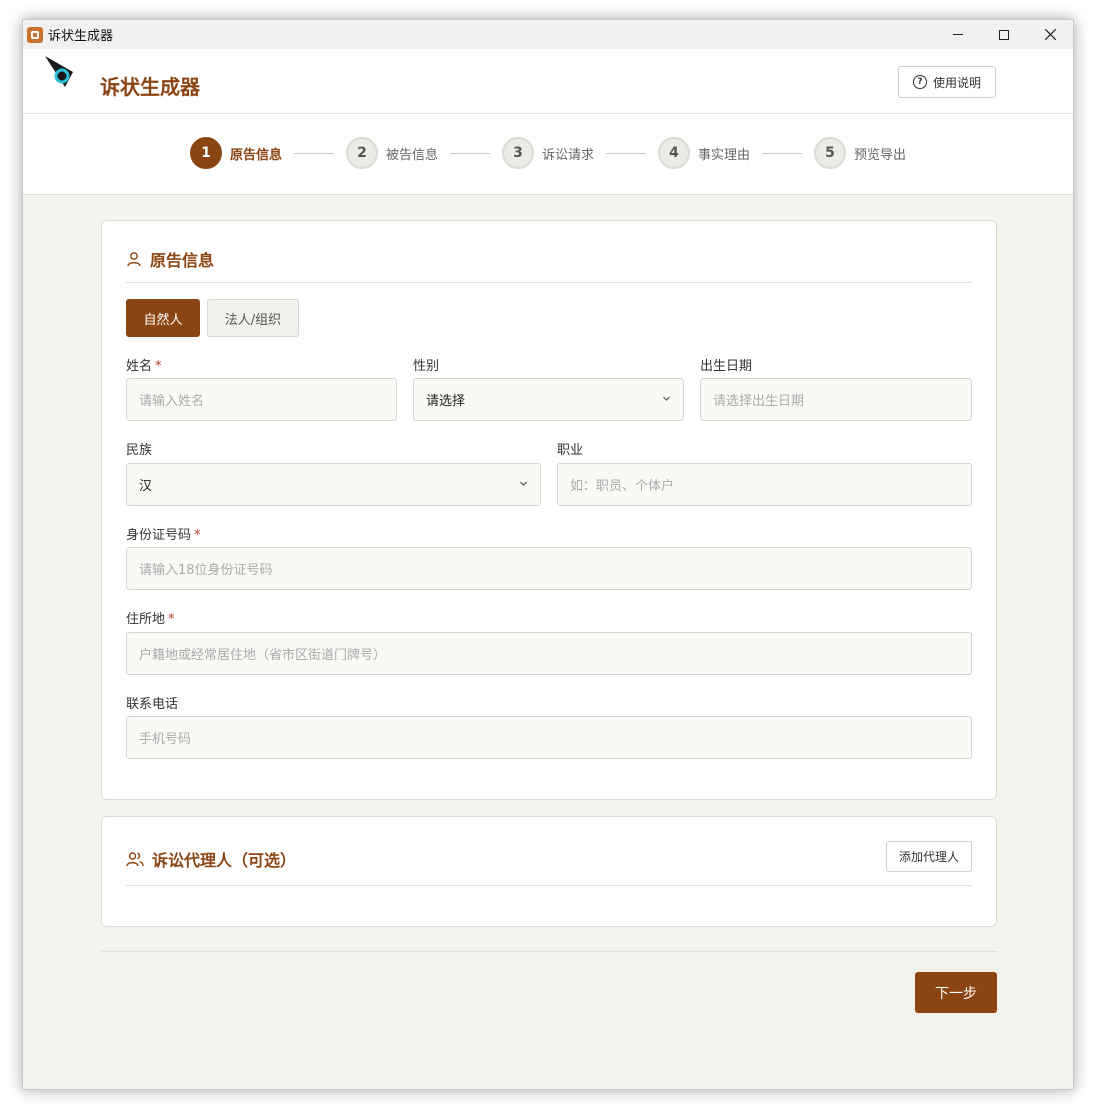 The width and height of the screenshot is (1096, 1109). I want to click on name-input: 请输入姓名, so click(261, 399).